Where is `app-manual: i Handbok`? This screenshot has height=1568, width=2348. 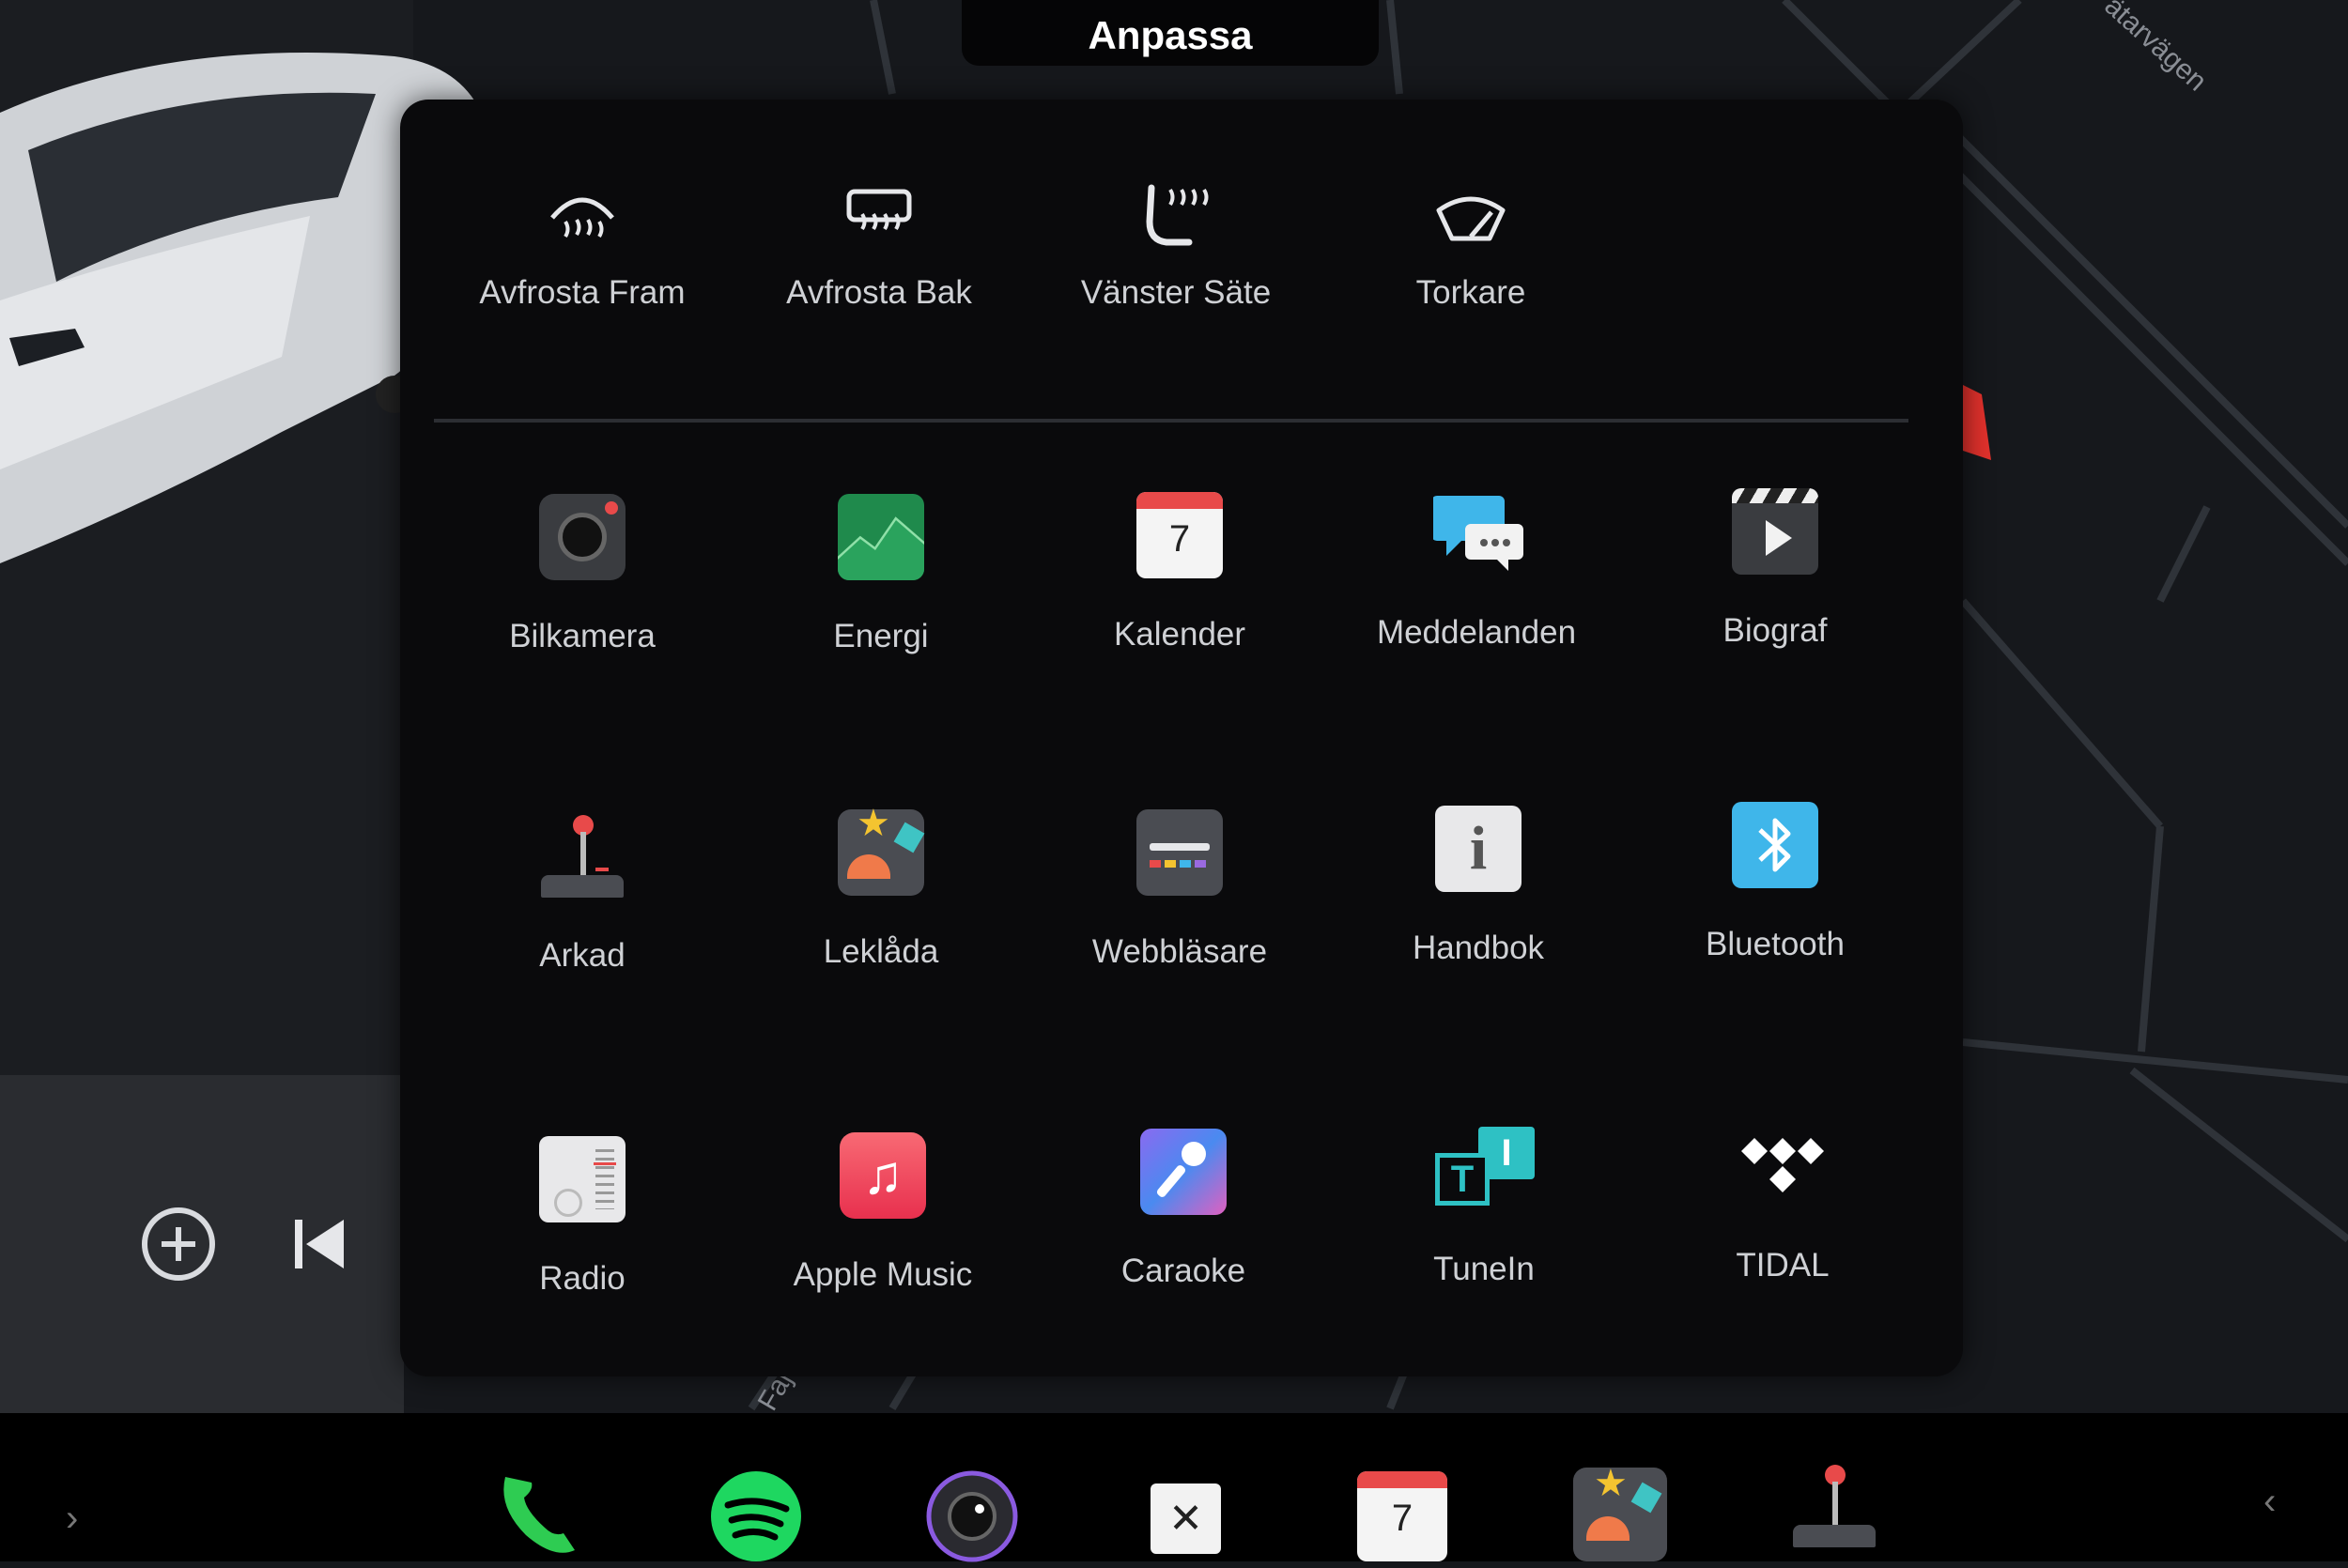
app-manual: i Handbok is located at coordinates (1479, 887).